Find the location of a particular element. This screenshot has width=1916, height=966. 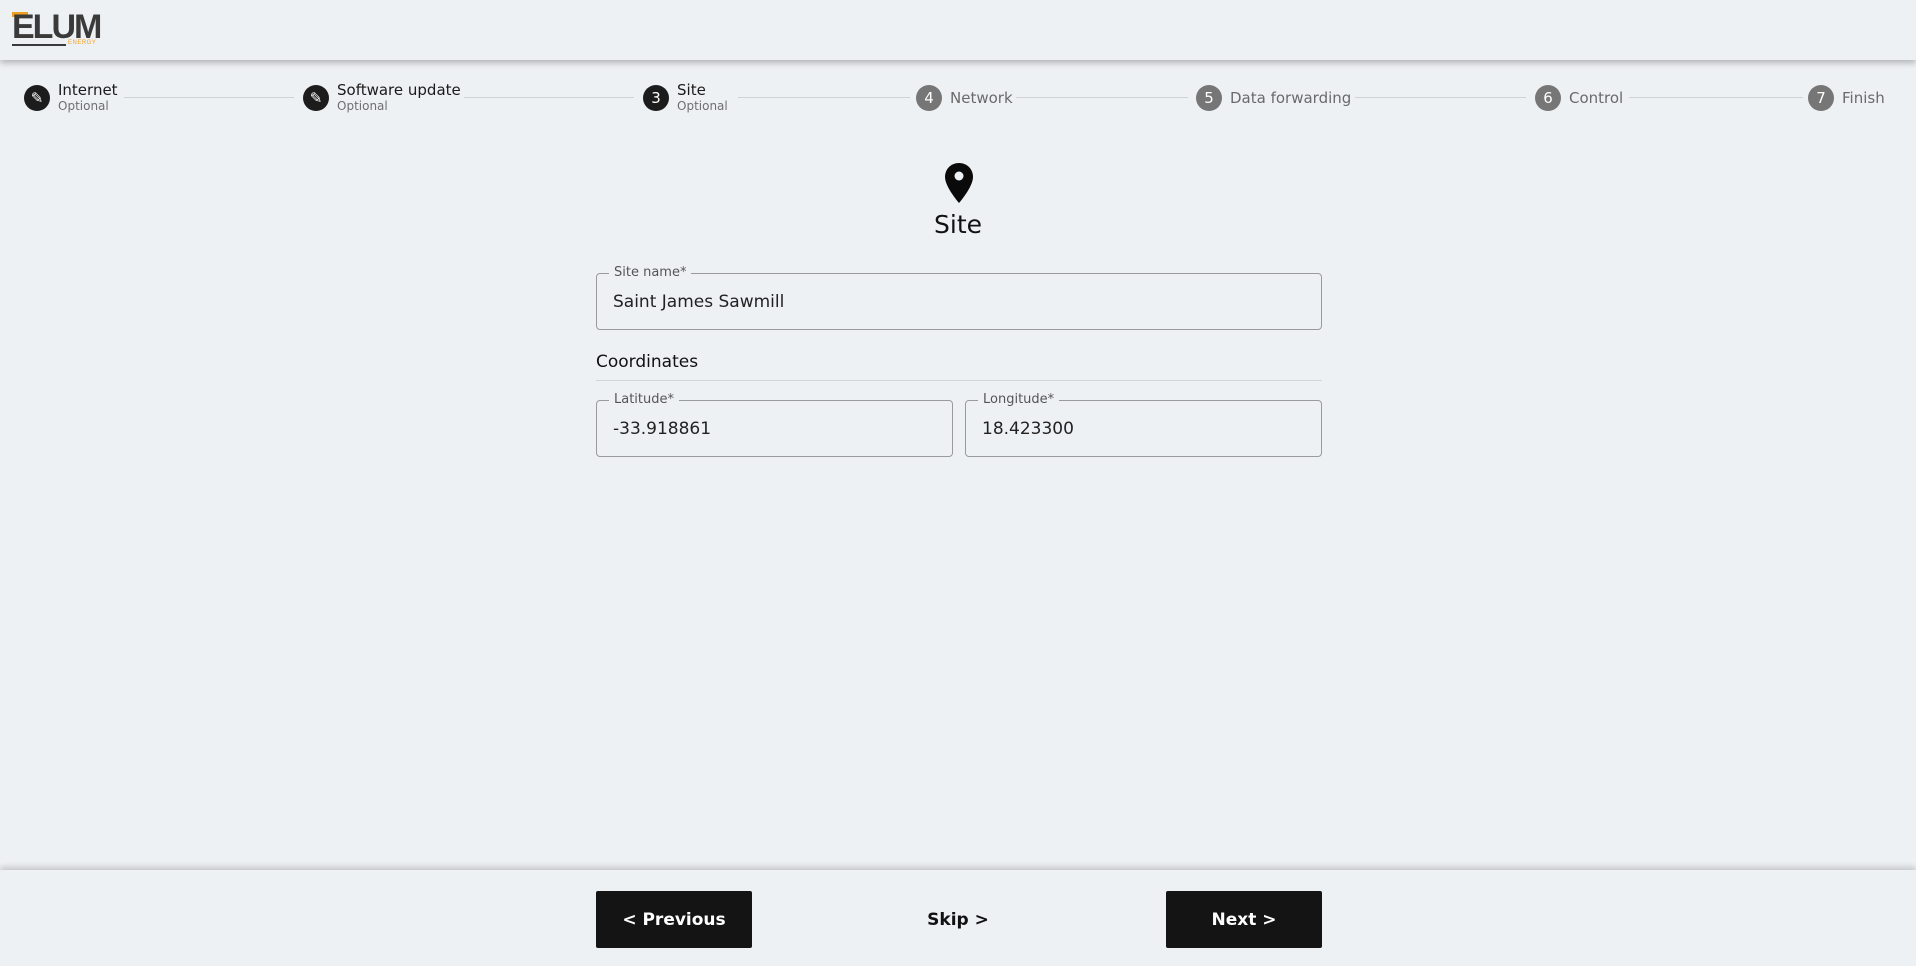

step-number-badge: 5 is located at coordinates (1209, 98).